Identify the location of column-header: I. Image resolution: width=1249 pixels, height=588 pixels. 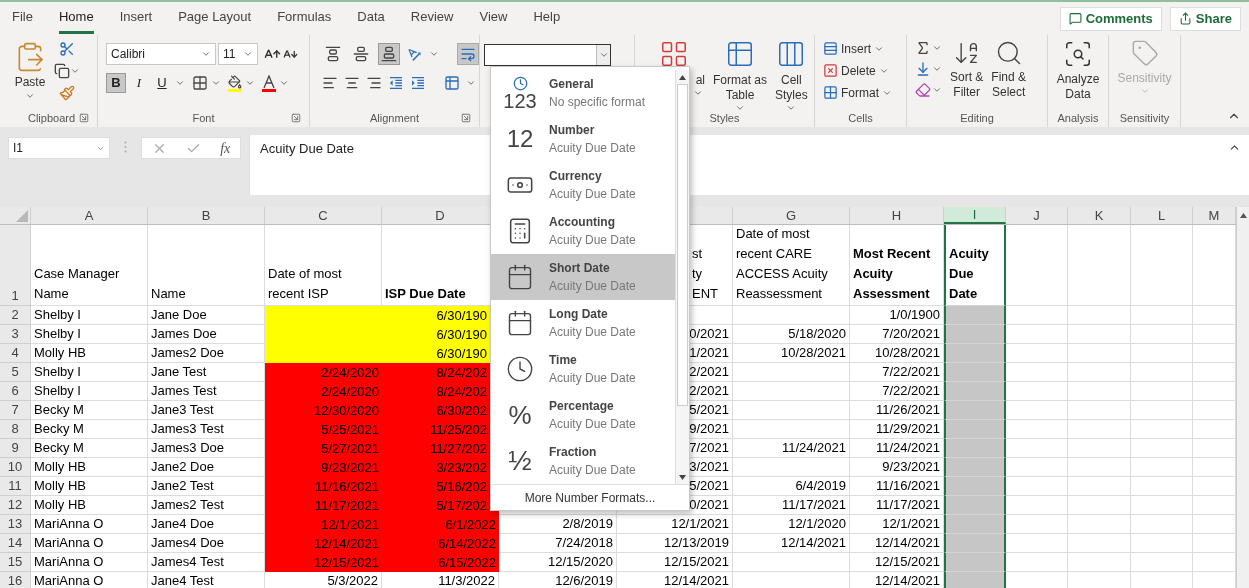
(975, 215).